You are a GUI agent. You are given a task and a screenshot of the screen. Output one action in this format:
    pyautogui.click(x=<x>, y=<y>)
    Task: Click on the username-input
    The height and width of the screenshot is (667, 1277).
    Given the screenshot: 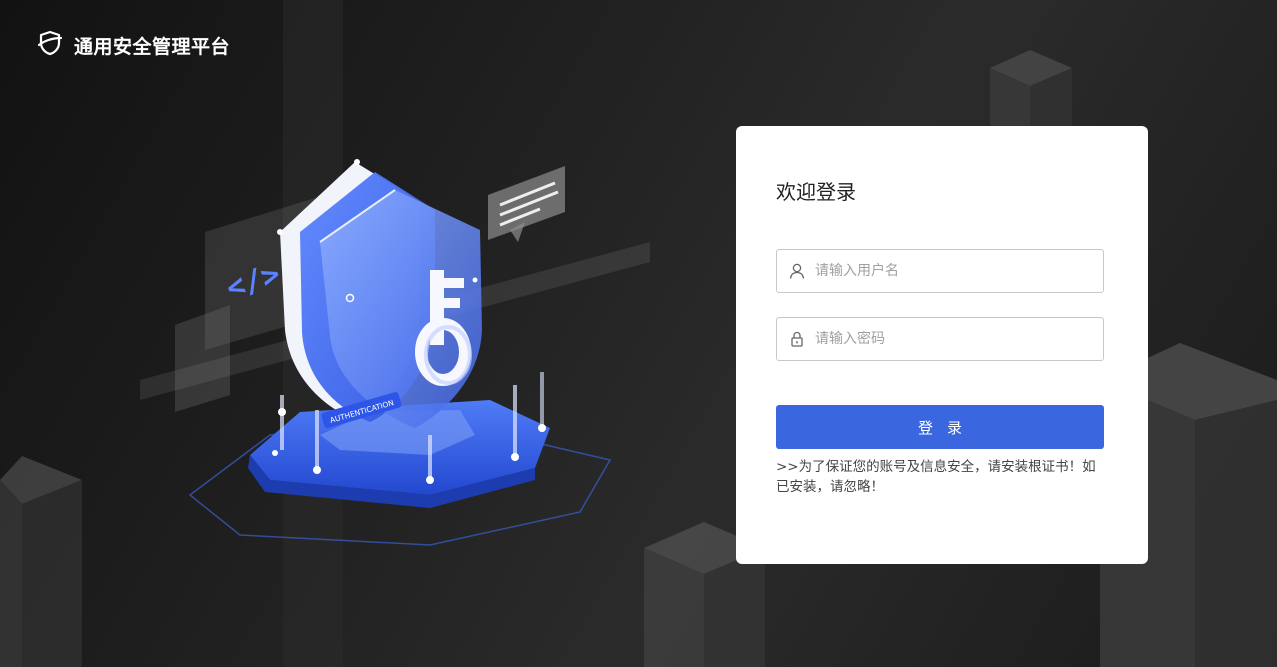 What is the action you would take?
    pyautogui.click(x=958, y=271)
    